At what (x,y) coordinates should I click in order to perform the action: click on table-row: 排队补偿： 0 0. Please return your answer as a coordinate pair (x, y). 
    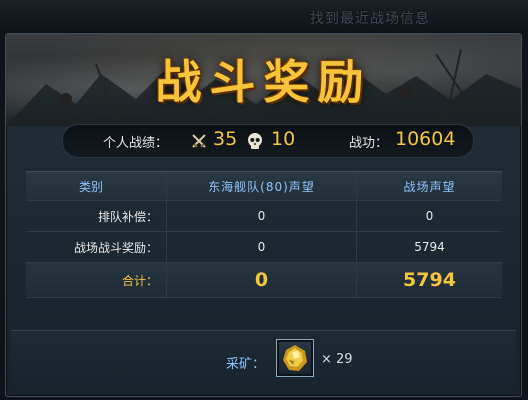
    Looking at the image, I should click on (264, 216).